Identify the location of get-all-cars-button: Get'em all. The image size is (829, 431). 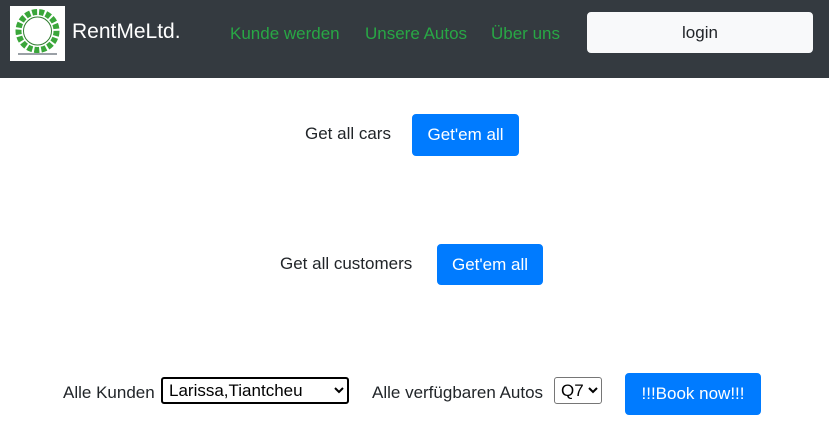
(465, 135).